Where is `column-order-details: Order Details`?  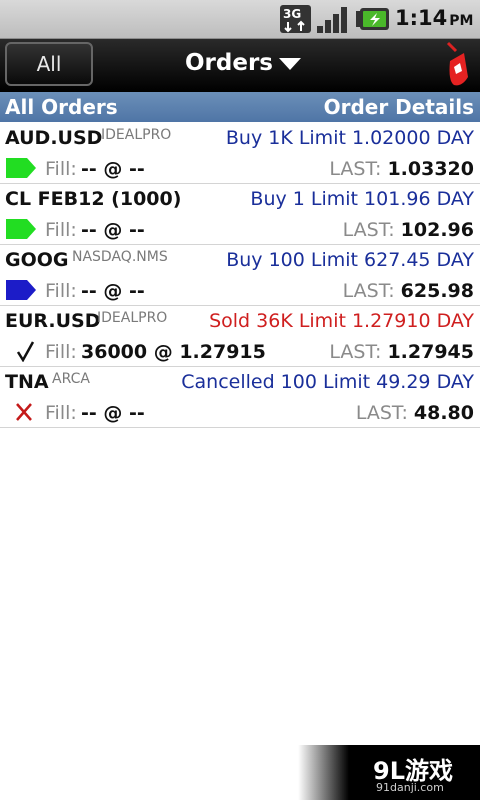
column-order-details: Order Details is located at coordinates (398, 107).